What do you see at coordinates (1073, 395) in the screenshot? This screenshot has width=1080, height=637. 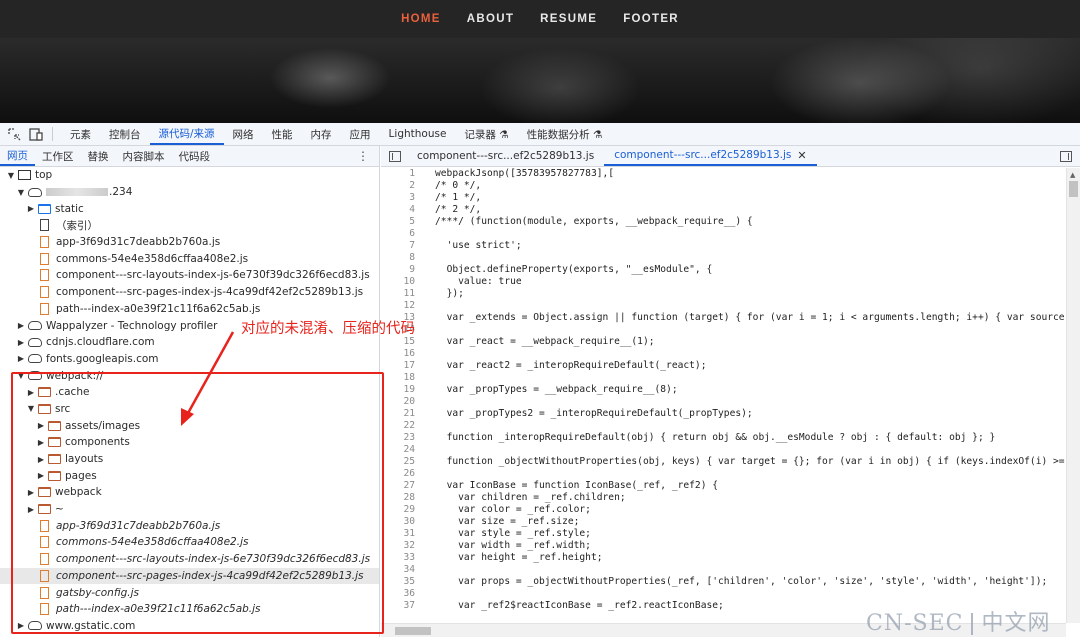 I see `vertical-scrollbar: ▲` at bounding box center [1073, 395].